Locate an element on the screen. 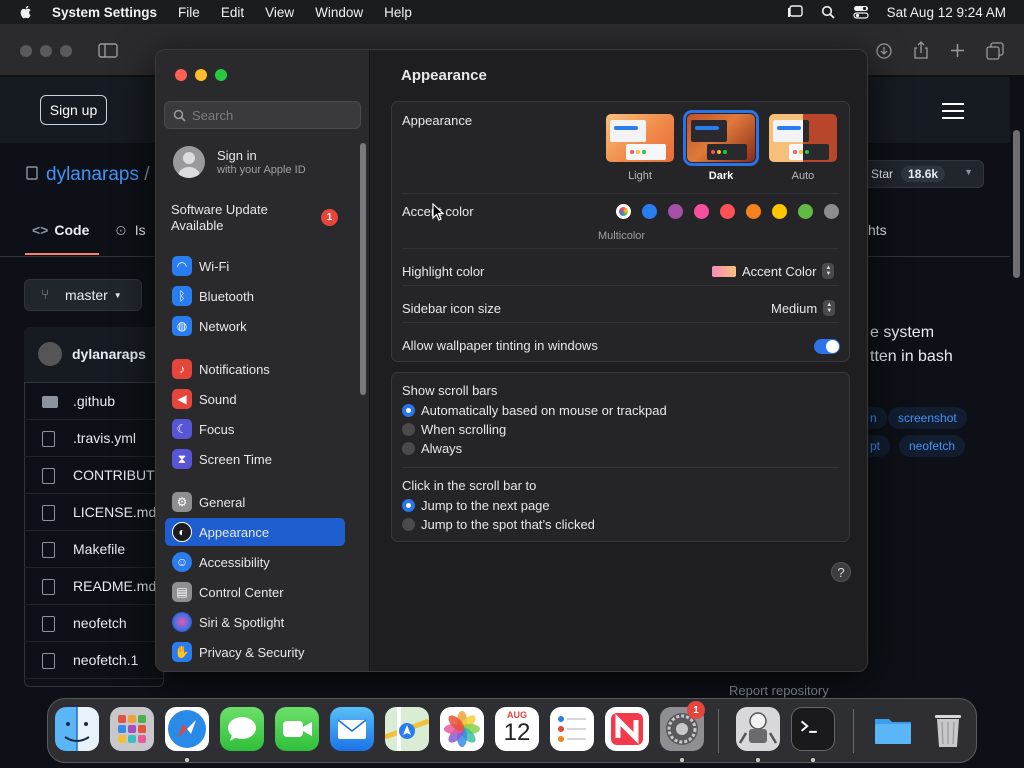  list-item: neofetch.1 is located at coordinates (94, 660).